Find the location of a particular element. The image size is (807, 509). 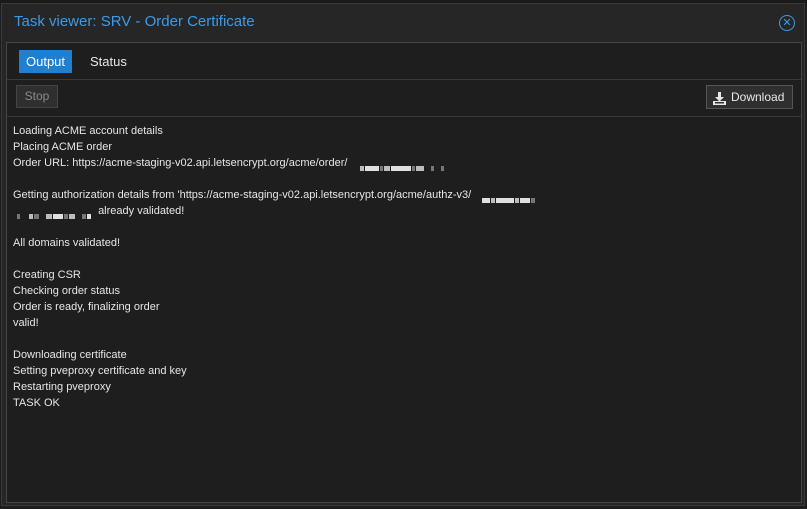

log-line: Order is ready, finalizing order is located at coordinates (86, 307).